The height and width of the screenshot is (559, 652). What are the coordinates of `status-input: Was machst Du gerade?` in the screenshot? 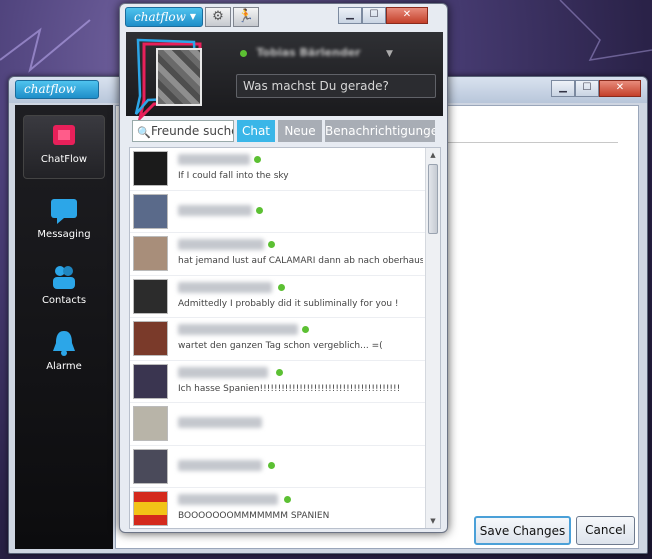 It's located at (336, 86).